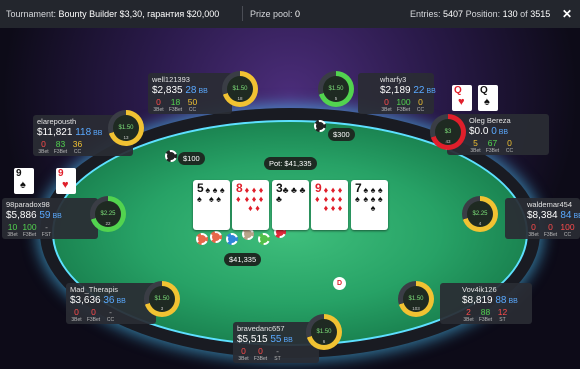 The image size is (580, 369). What do you see at coordinates (567, 231) in the screenshot?
I see `hud-stat: 100 CC` at bounding box center [567, 231].